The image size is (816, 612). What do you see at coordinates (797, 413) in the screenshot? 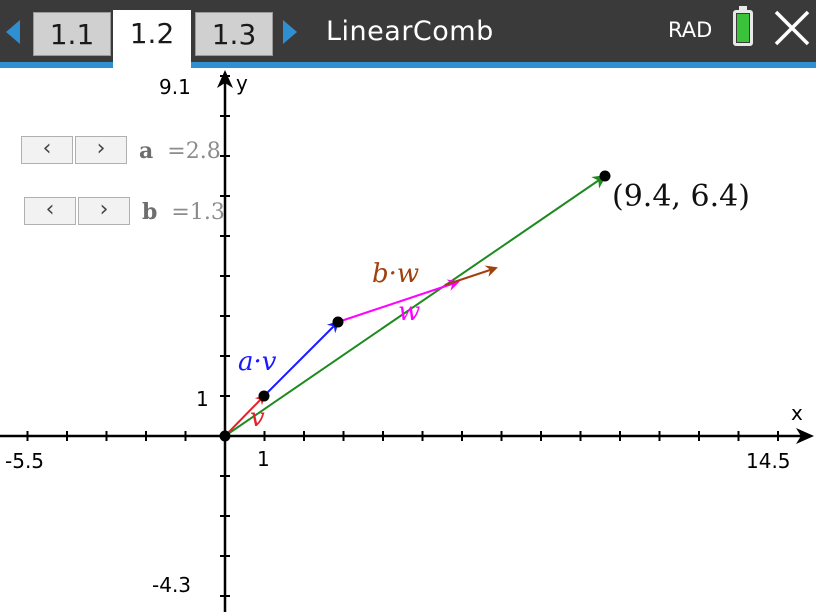
I see `x-axis-label: x` at bounding box center [797, 413].